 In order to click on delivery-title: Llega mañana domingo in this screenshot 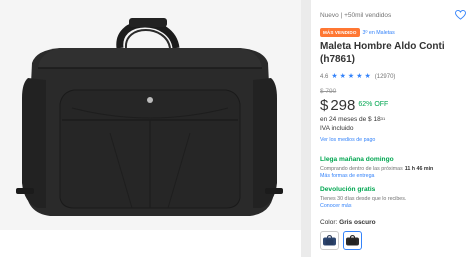, I will do `click(357, 159)`.